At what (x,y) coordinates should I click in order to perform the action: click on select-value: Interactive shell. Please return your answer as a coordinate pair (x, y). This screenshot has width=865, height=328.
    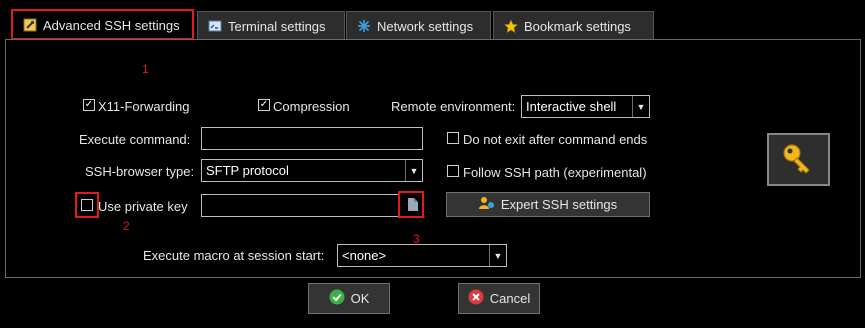
    Looking at the image, I should click on (571, 106).